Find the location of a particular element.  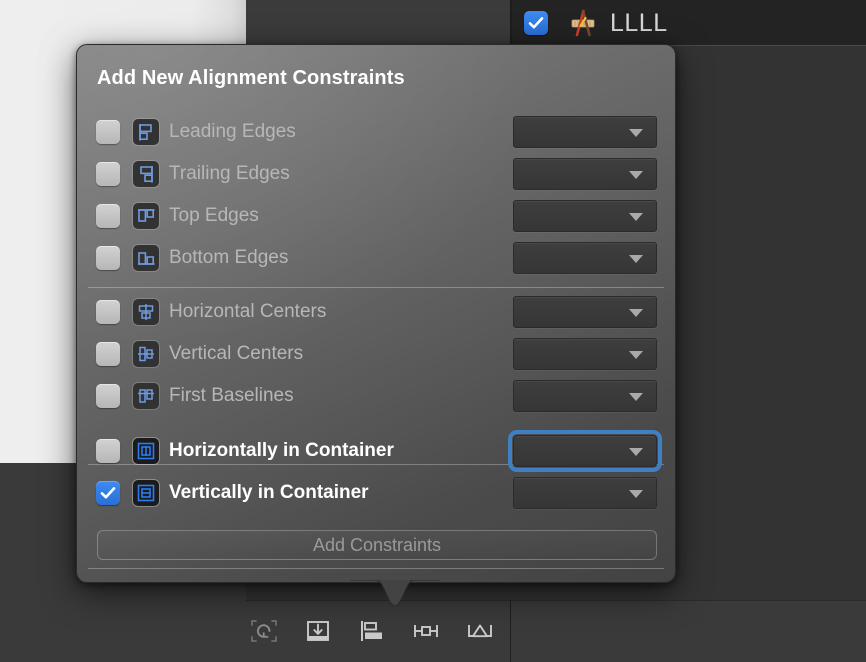

label-leading-edges: Leading Edges is located at coordinates (232, 131).